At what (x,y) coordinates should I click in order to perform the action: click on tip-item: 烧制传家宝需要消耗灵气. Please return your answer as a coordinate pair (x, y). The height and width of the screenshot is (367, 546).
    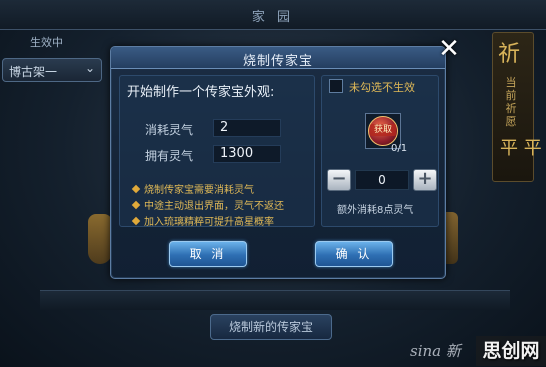
    Looking at the image, I should click on (192, 188).